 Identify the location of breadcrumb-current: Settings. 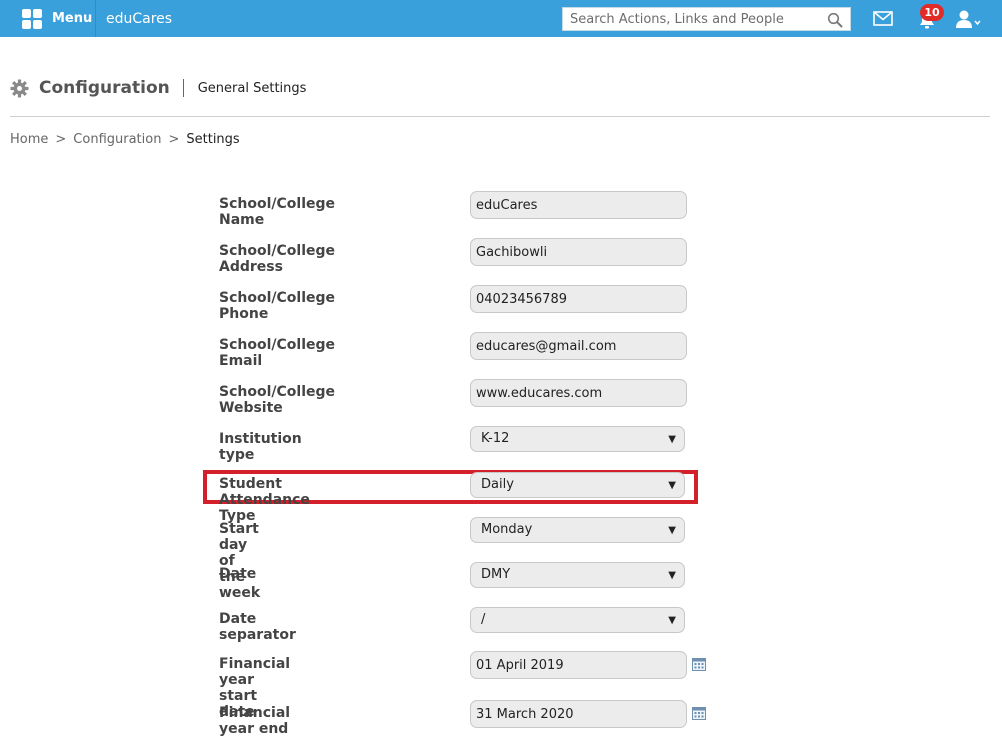
(213, 139).